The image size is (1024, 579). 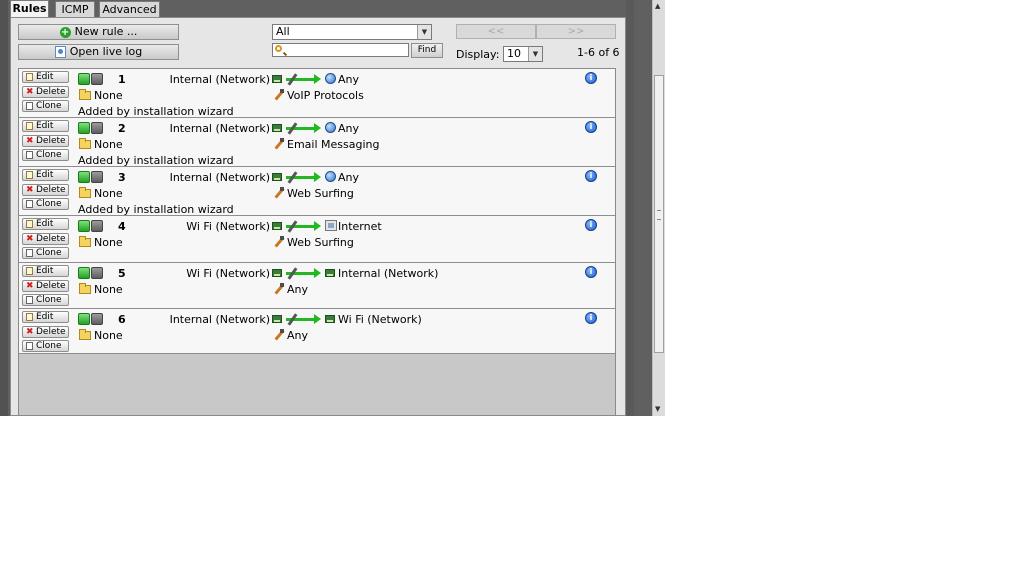 What do you see at coordinates (122, 319) in the screenshot?
I see `rule-number: 6` at bounding box center [122, 319].